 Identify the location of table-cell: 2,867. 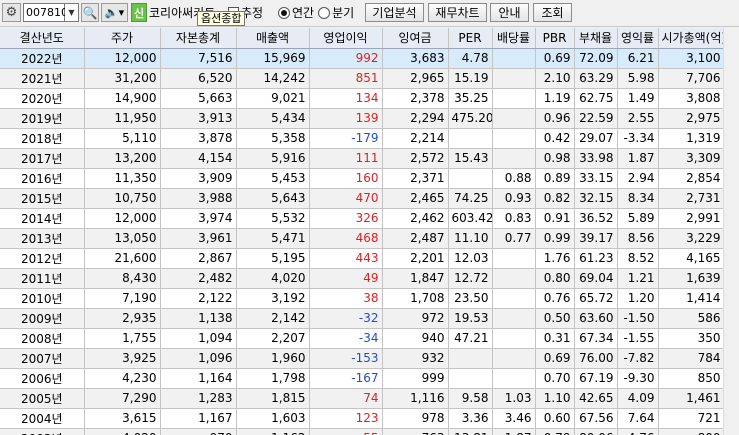
(198, 258).